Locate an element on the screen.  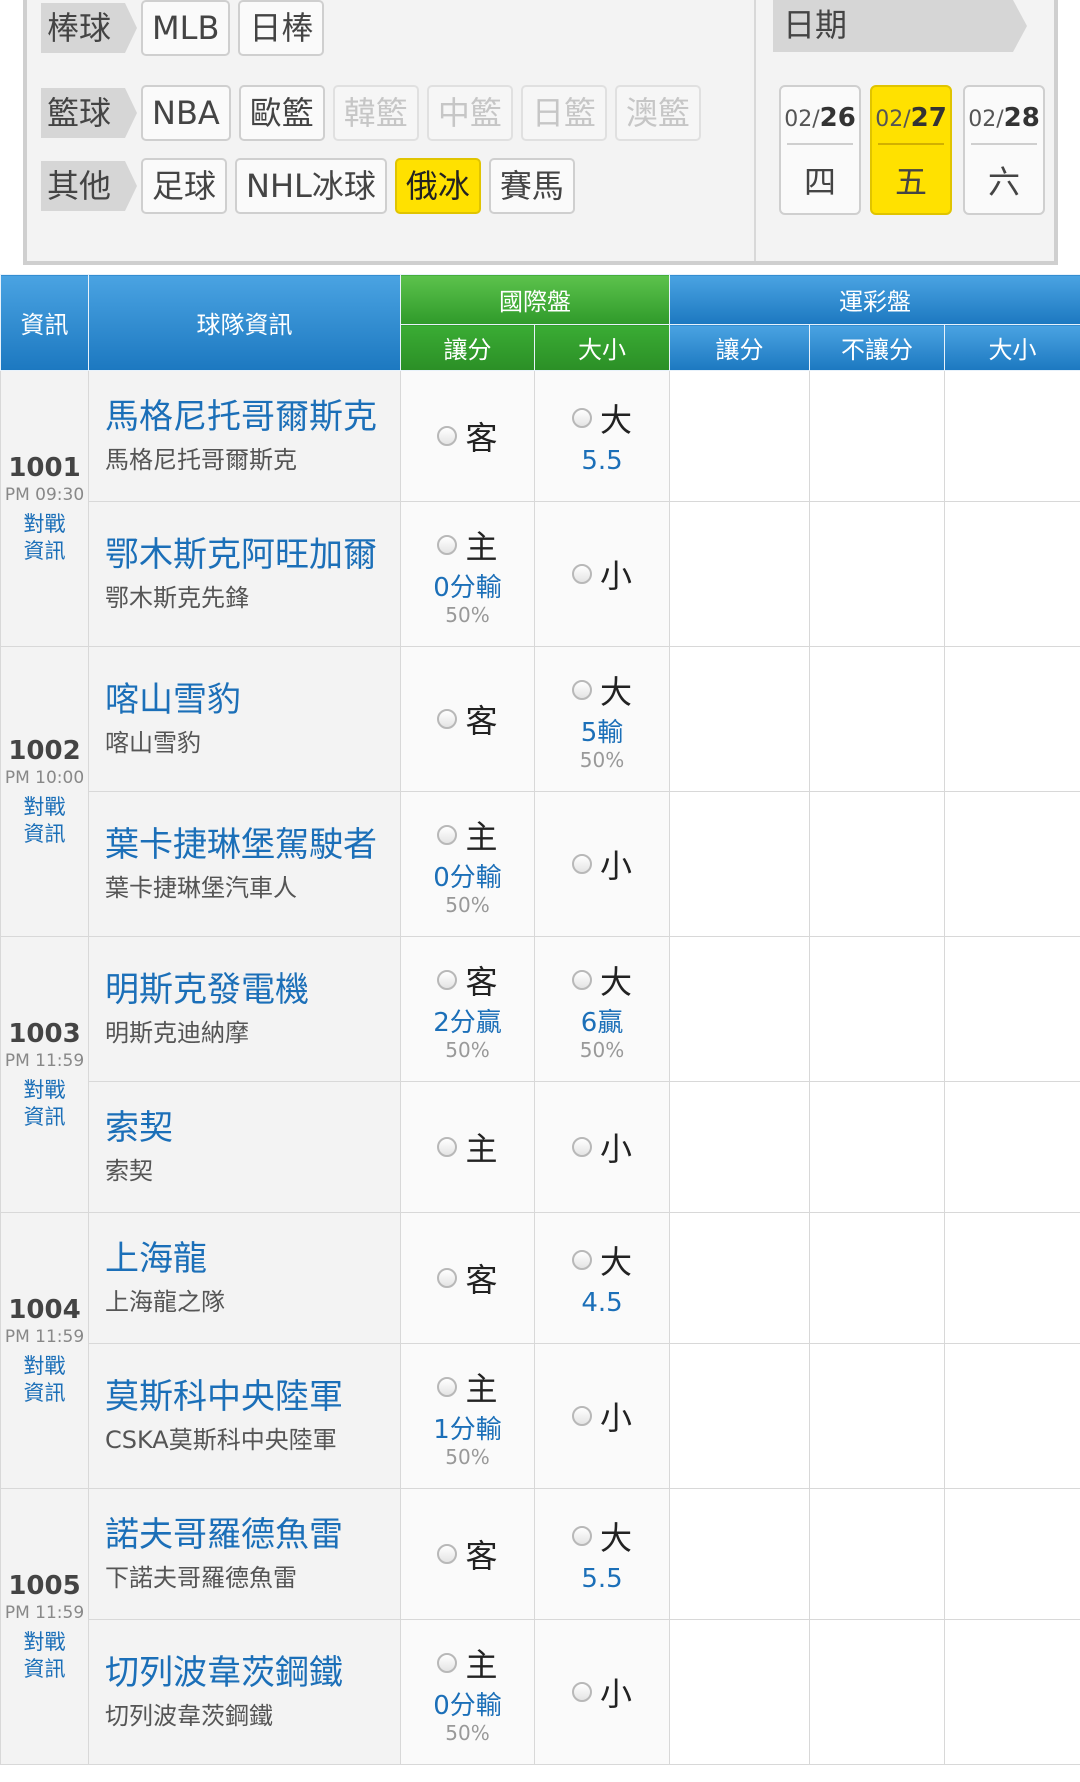
team-cell: 喀山雪豹 喀山雪豹 is located at coordinates (244, 719).